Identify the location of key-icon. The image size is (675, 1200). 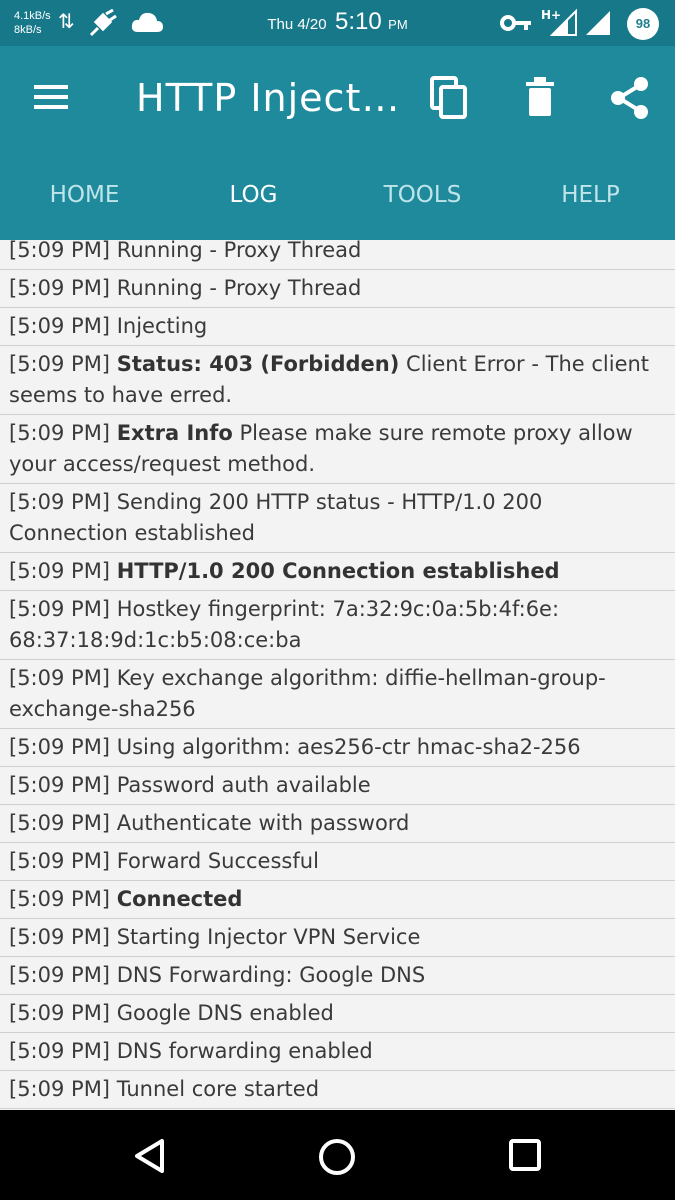
(515, 23).